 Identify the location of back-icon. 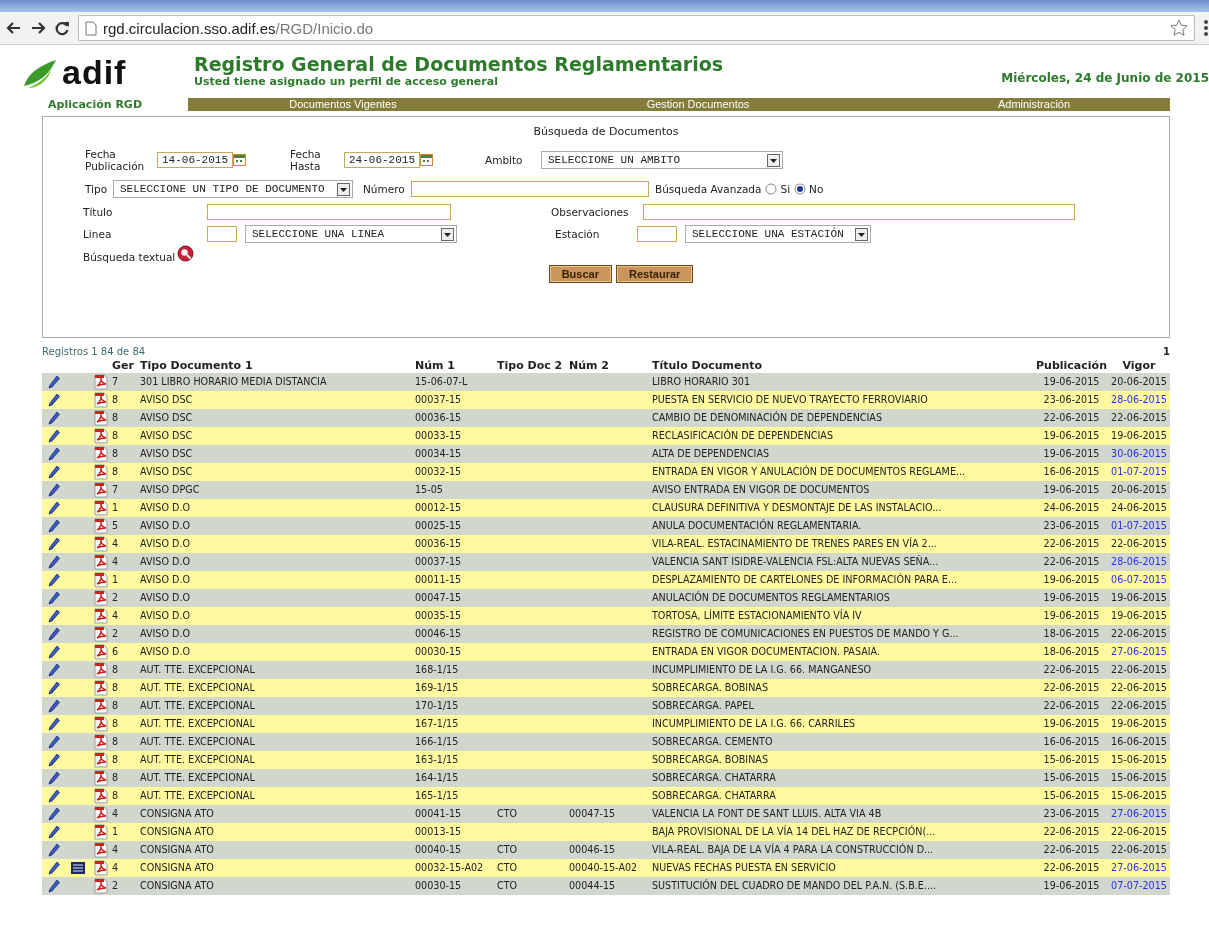
(14, 28).